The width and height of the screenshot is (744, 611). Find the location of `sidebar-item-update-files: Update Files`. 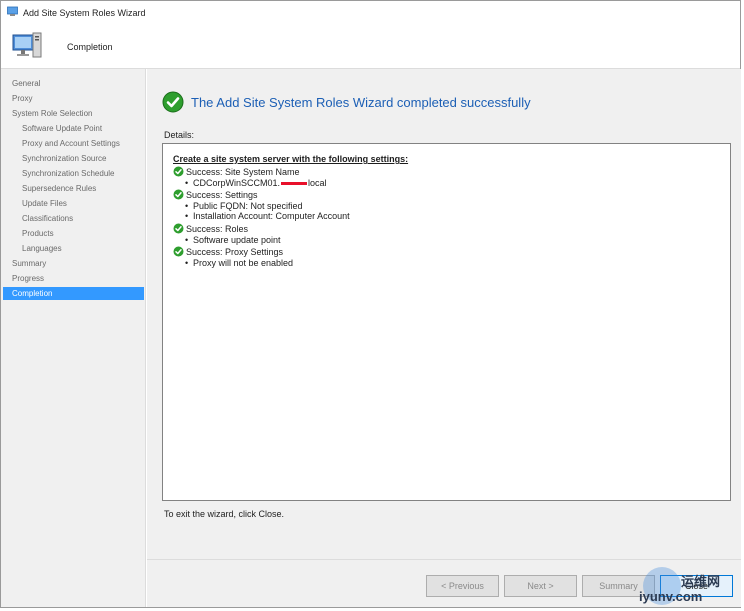

sidebar-item-update-files: Update Files is located at coordinates (73, 203).